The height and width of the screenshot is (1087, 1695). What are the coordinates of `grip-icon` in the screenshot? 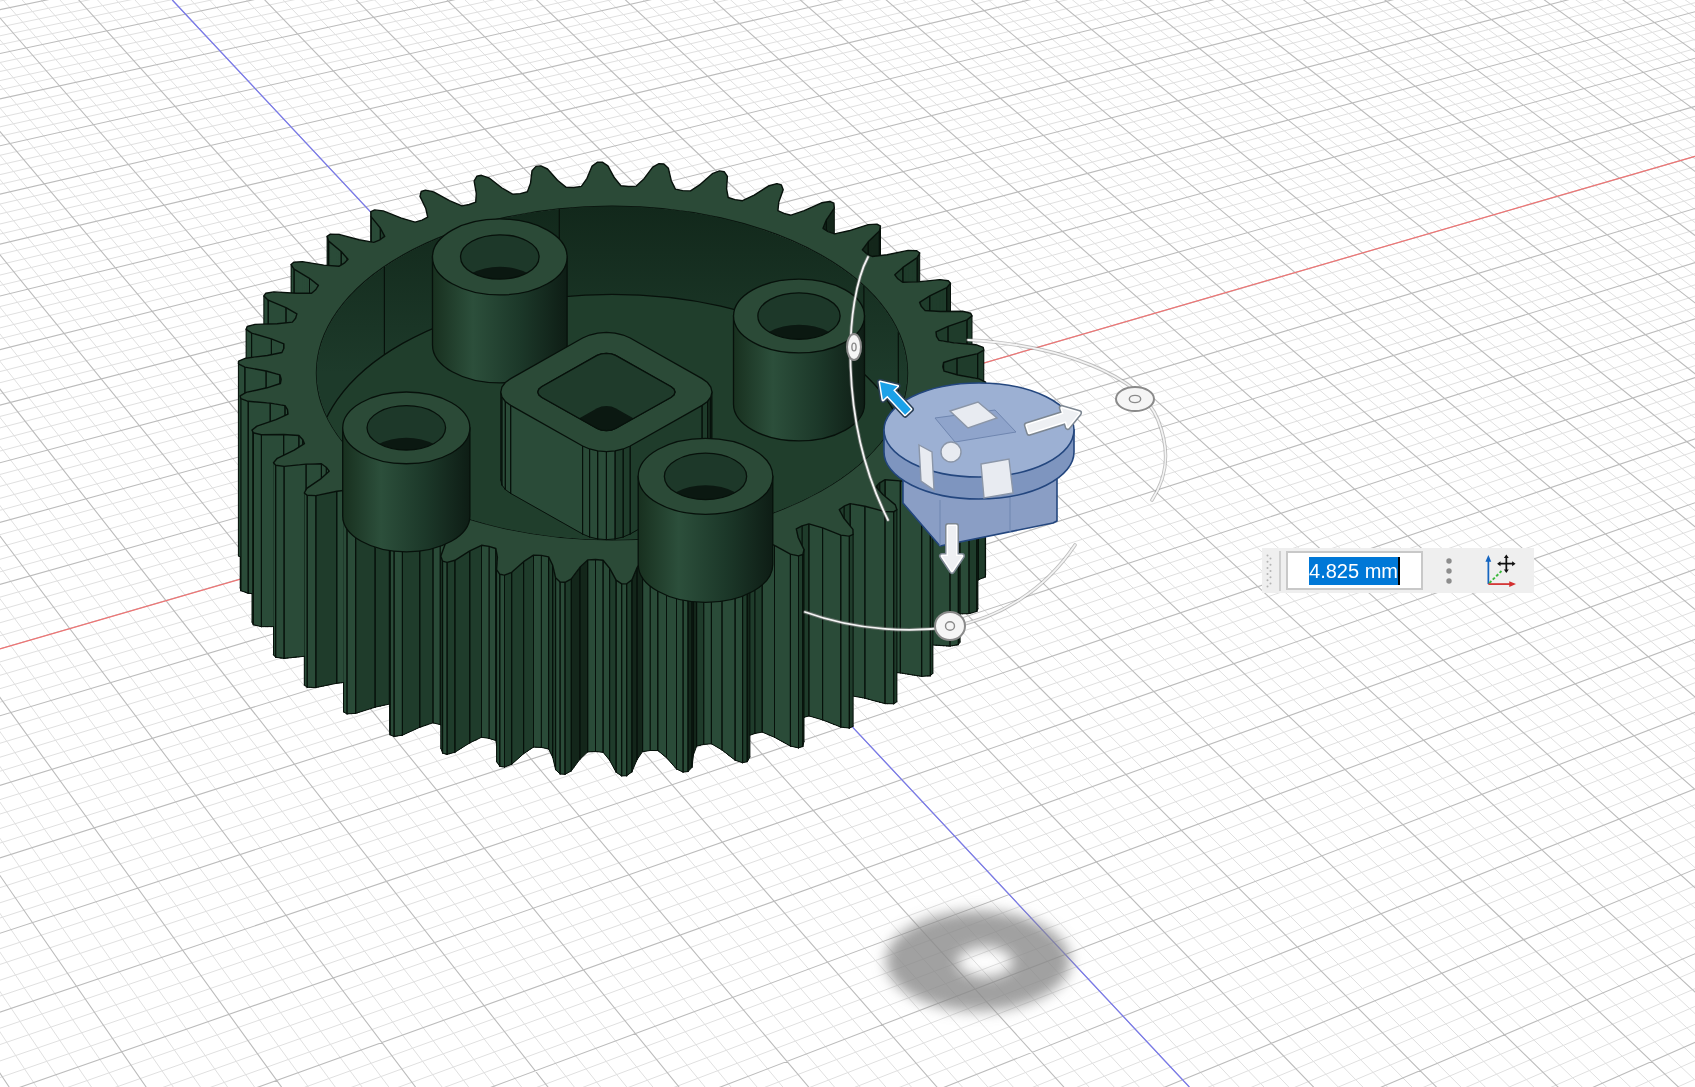 It's located at (1269, 570).